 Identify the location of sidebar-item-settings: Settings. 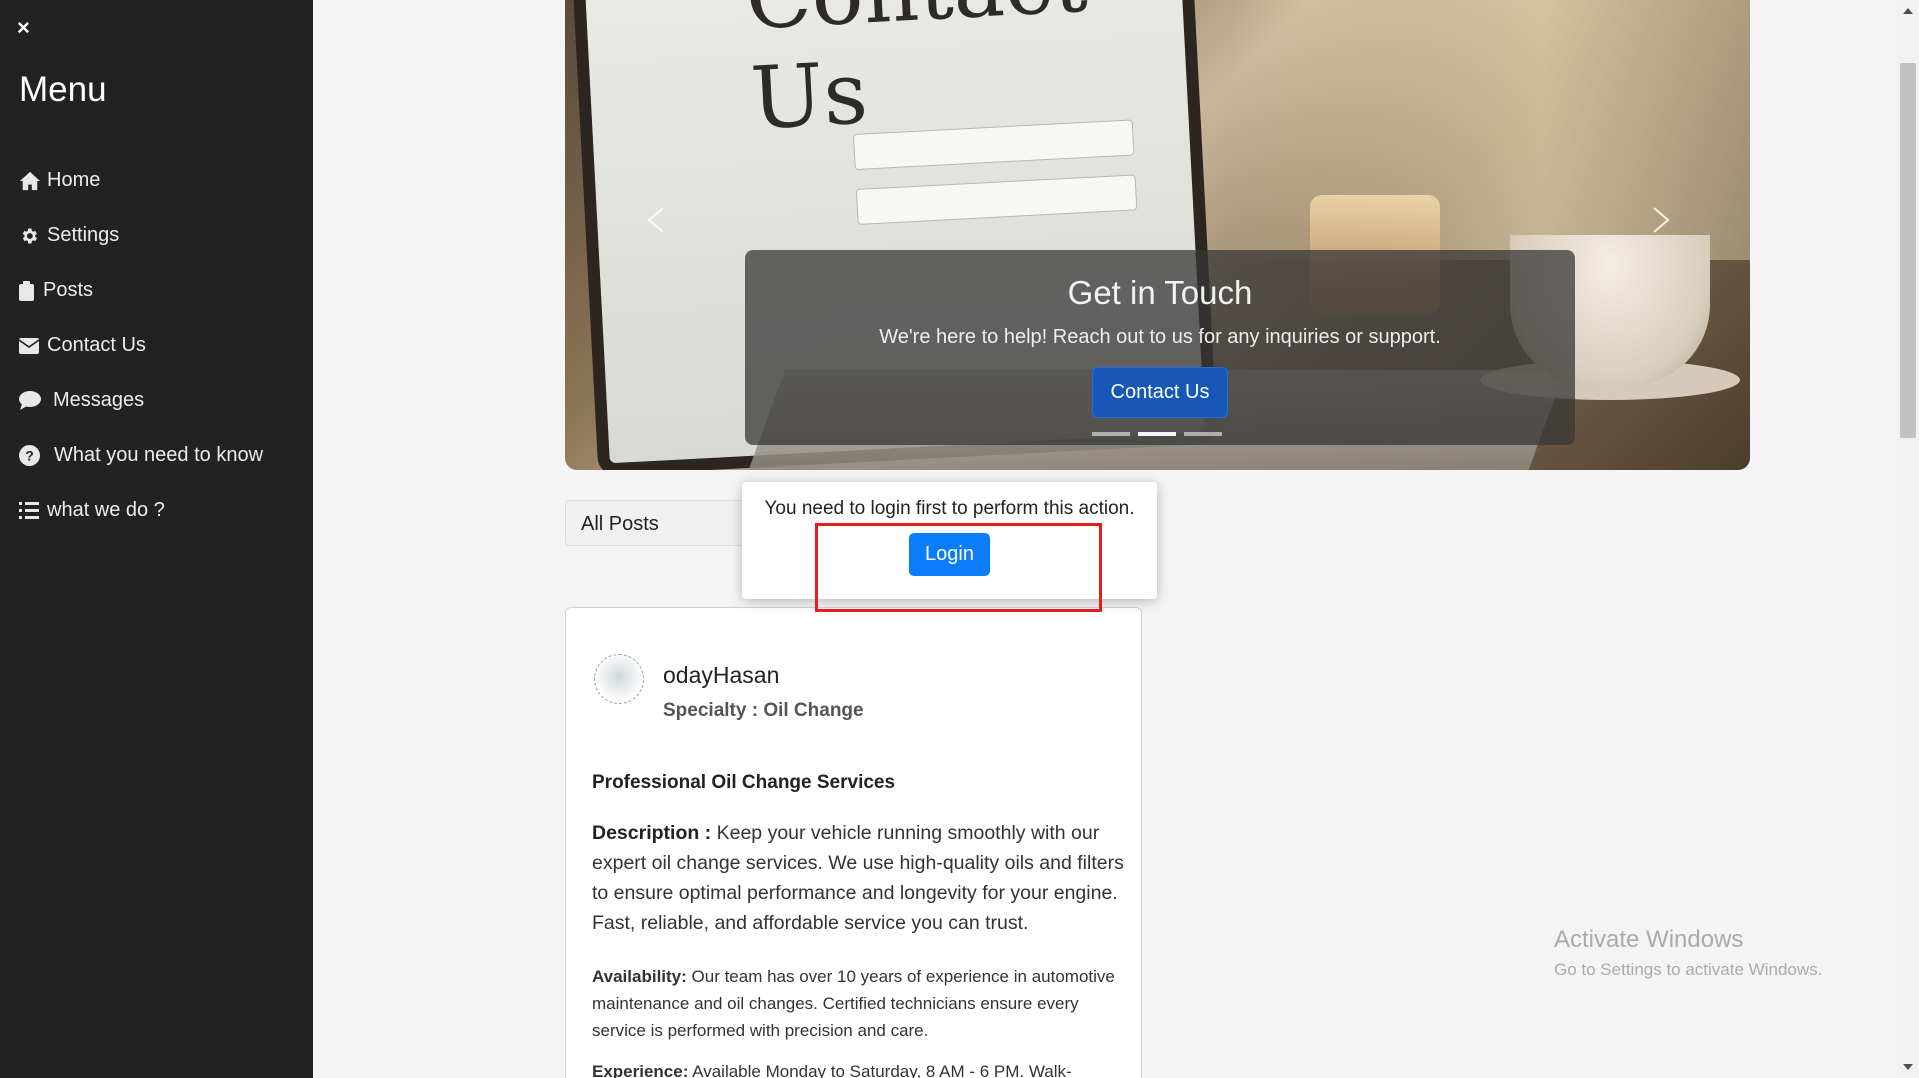
(156, 235).